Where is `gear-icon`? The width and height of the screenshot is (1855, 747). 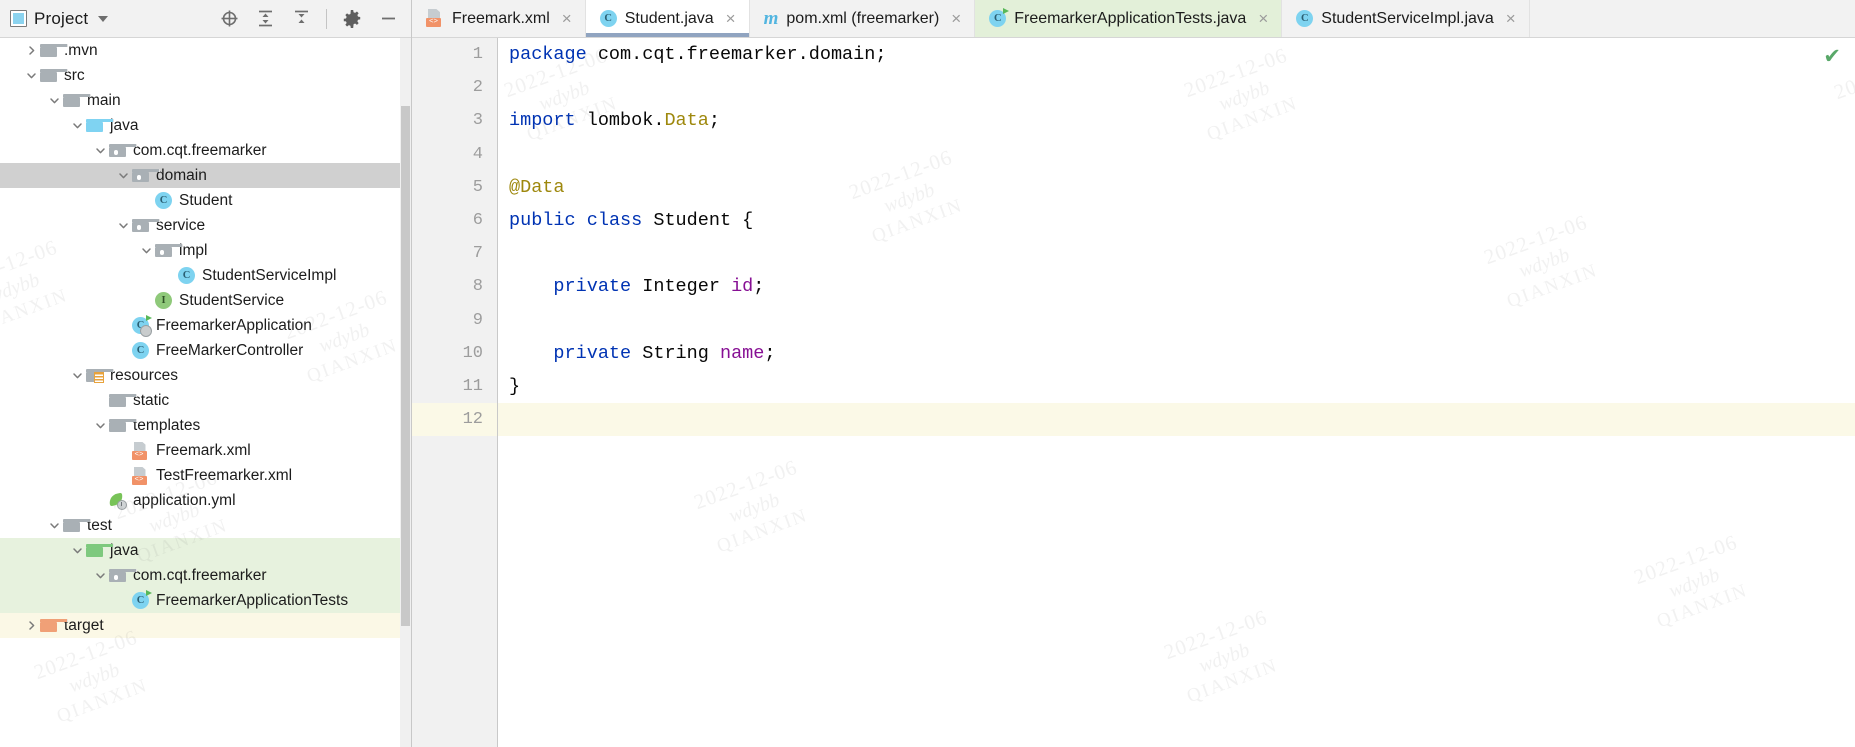
gear-icon is located at coordinates (352, 19).